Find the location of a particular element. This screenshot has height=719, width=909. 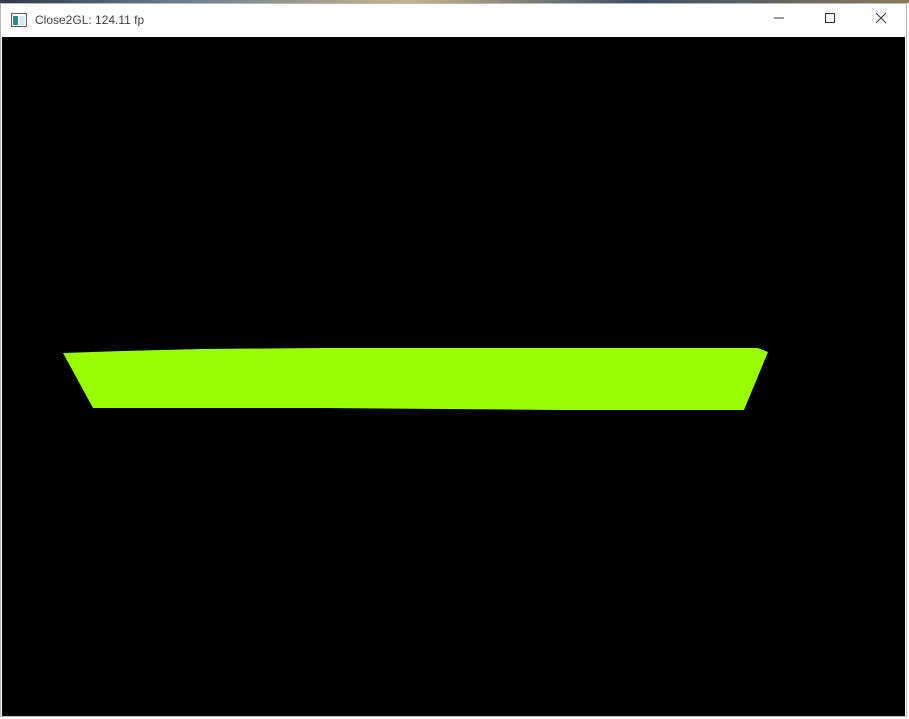

render-canvas is located at coordinates (415, 379).